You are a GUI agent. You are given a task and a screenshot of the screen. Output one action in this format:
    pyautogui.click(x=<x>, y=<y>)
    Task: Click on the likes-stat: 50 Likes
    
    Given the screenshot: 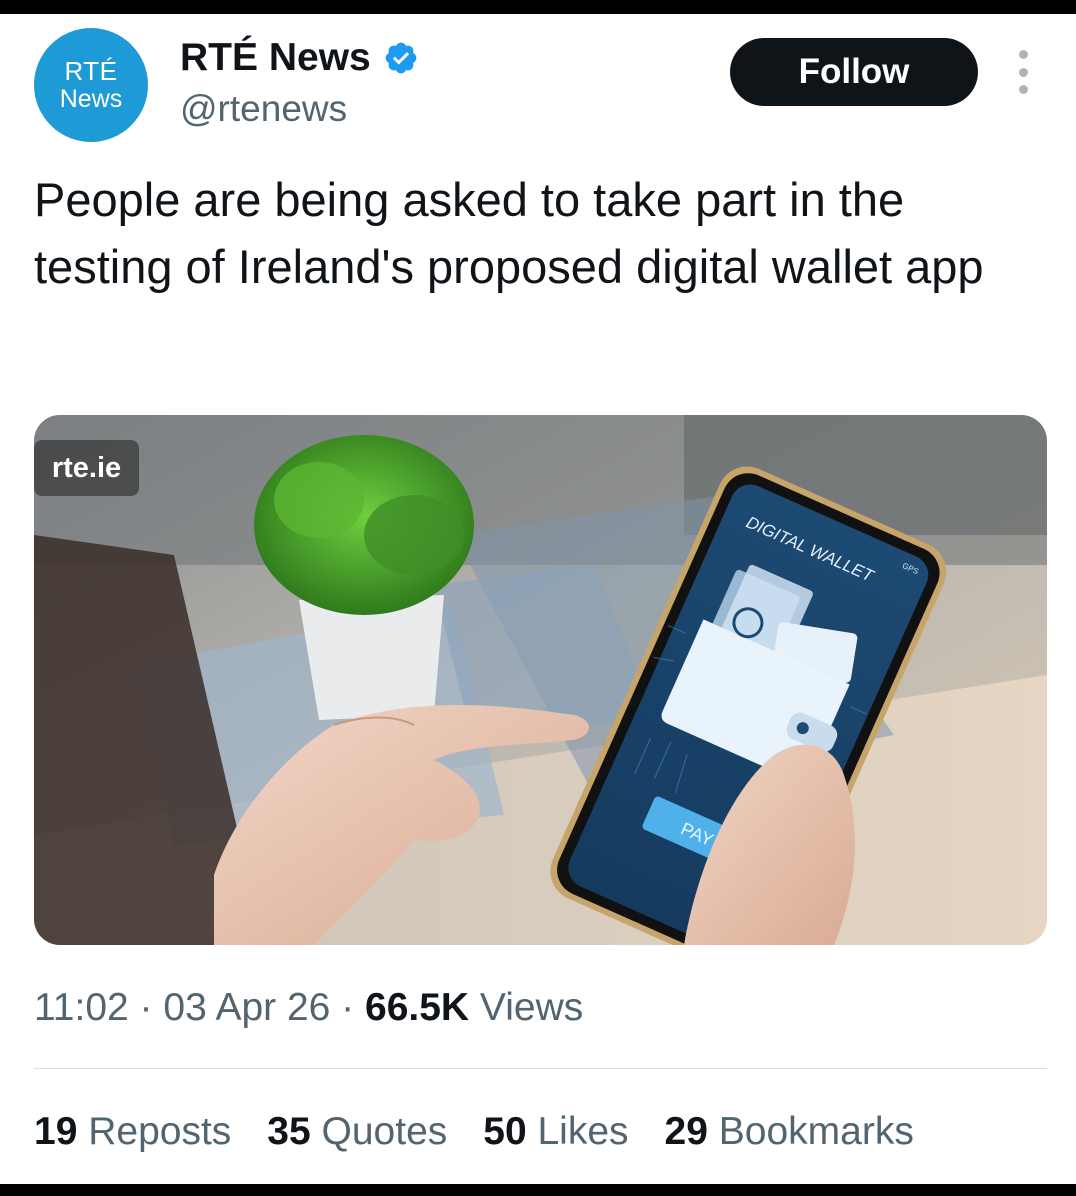 What is the action you would take?
    pyautogui.click(x=555, y=1132)
    